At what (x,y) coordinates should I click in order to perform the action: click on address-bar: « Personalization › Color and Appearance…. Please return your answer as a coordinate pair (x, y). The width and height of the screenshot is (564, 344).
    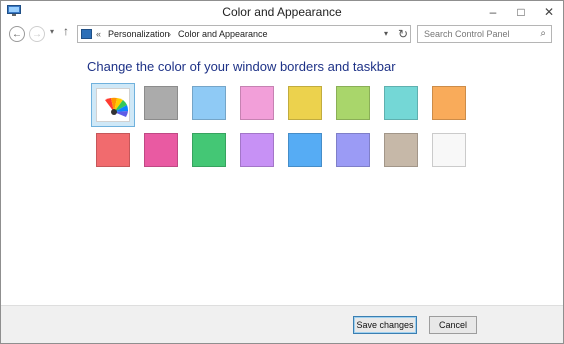
    Looking at the image, I should click on (244, 34).